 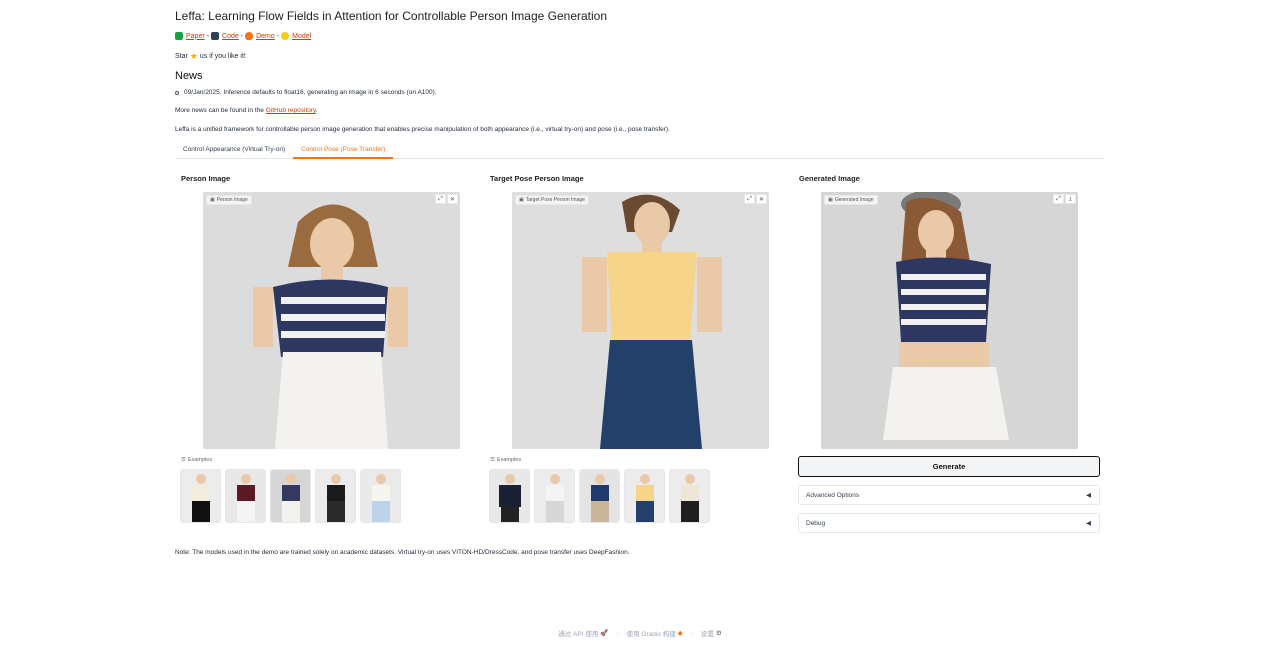 I want to click on target-pose-image-label: Target Pose Person Image, so click(x=537, y=178).